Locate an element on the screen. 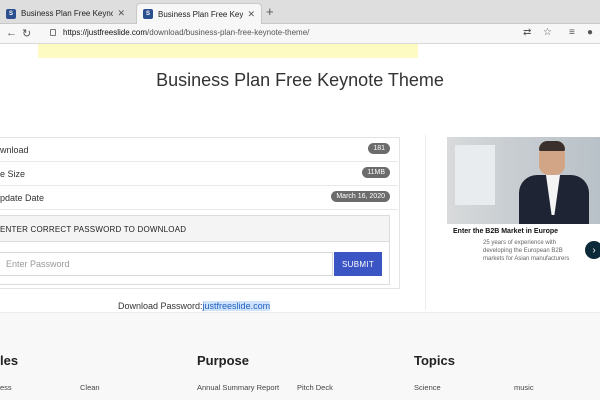  info-label: pdate Date is located at coordinates (22, 198).